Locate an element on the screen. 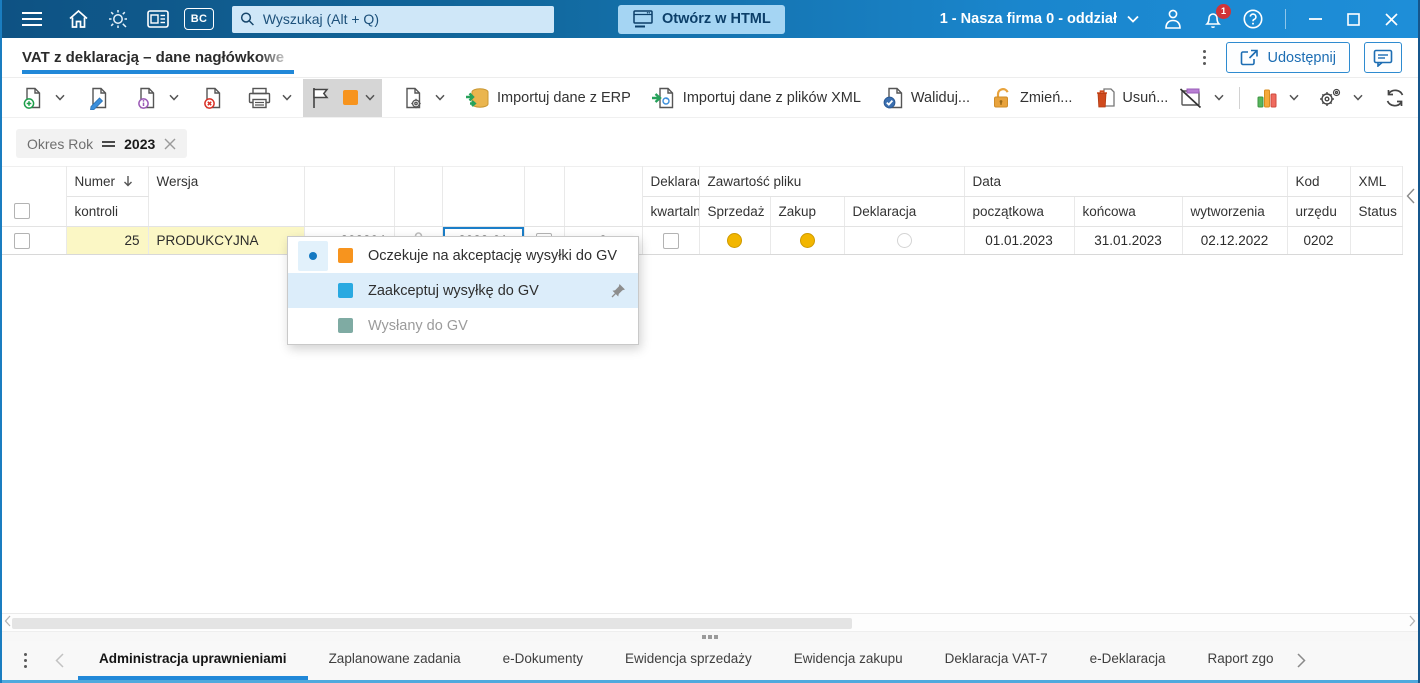 This screenshot has width=1420, height=683. tab-ewidencja-sprzedazy: Ewidencja sprzedaży is located at coordinates (688, 660).